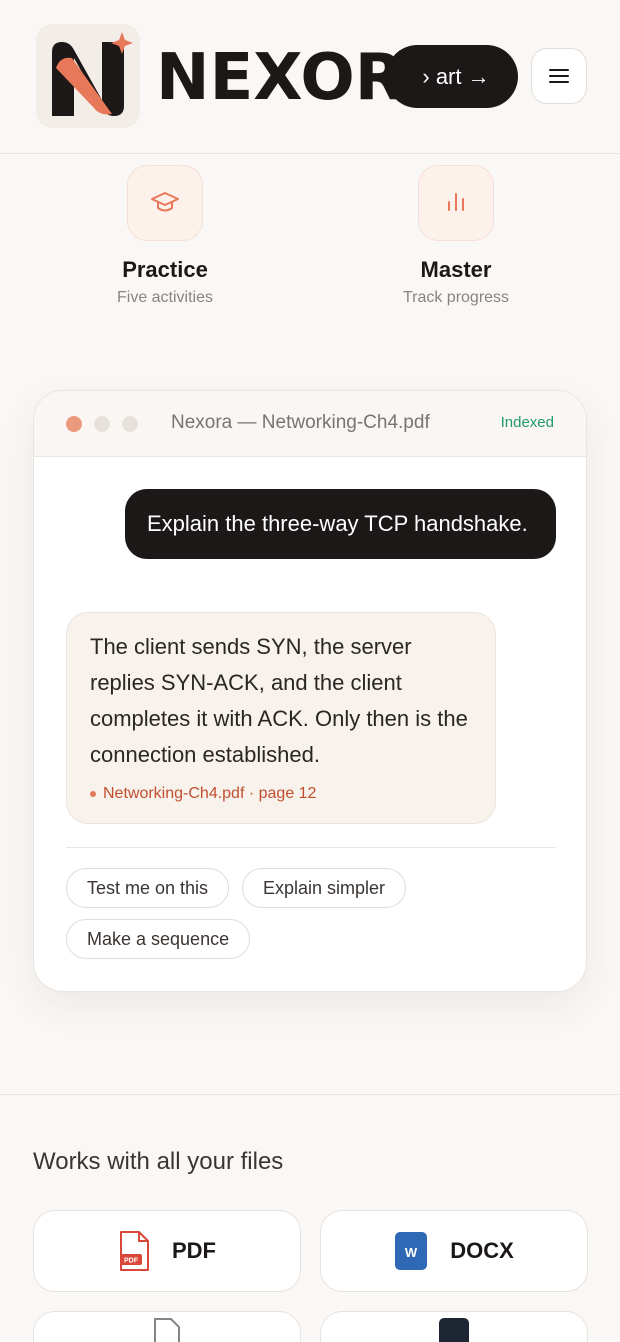 Image resolution: width=620 pixels, height=1342 pixels. What do you see at coordinates (93, 794) in the screenshot?
I see `citation-dot-icon` at bounding box center [93, 794].